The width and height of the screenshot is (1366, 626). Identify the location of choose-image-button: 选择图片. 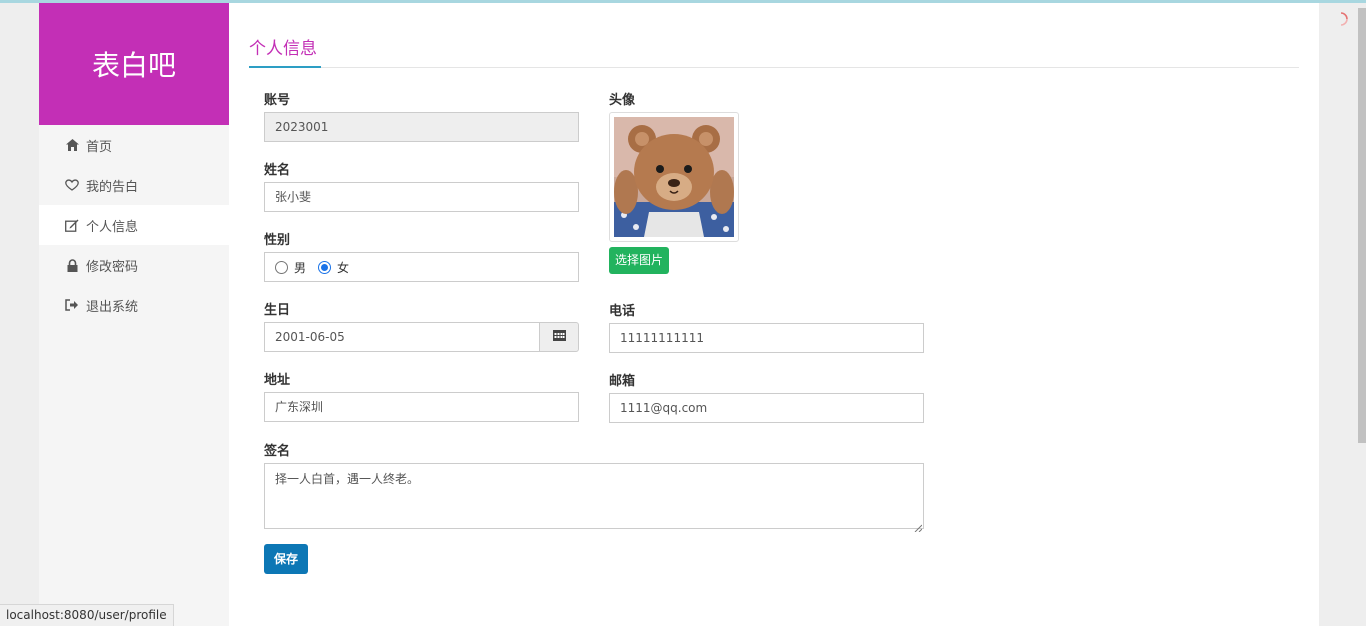
(639, 260).